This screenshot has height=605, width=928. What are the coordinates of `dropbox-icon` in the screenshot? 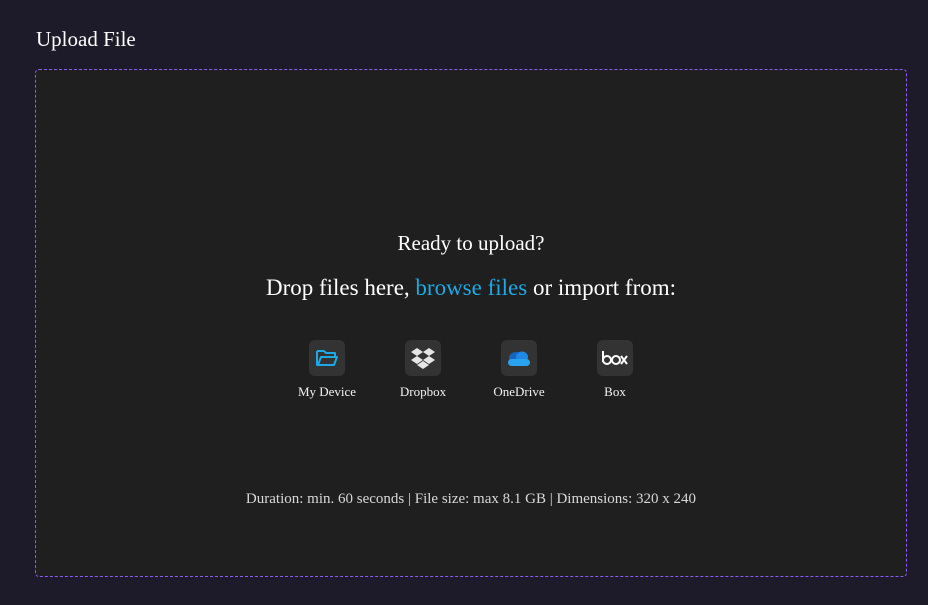 It's located at (423, 358).